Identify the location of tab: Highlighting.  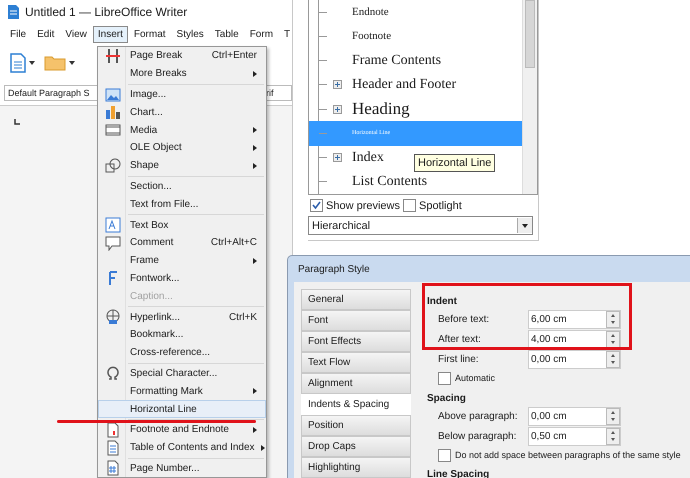
(356, 467).